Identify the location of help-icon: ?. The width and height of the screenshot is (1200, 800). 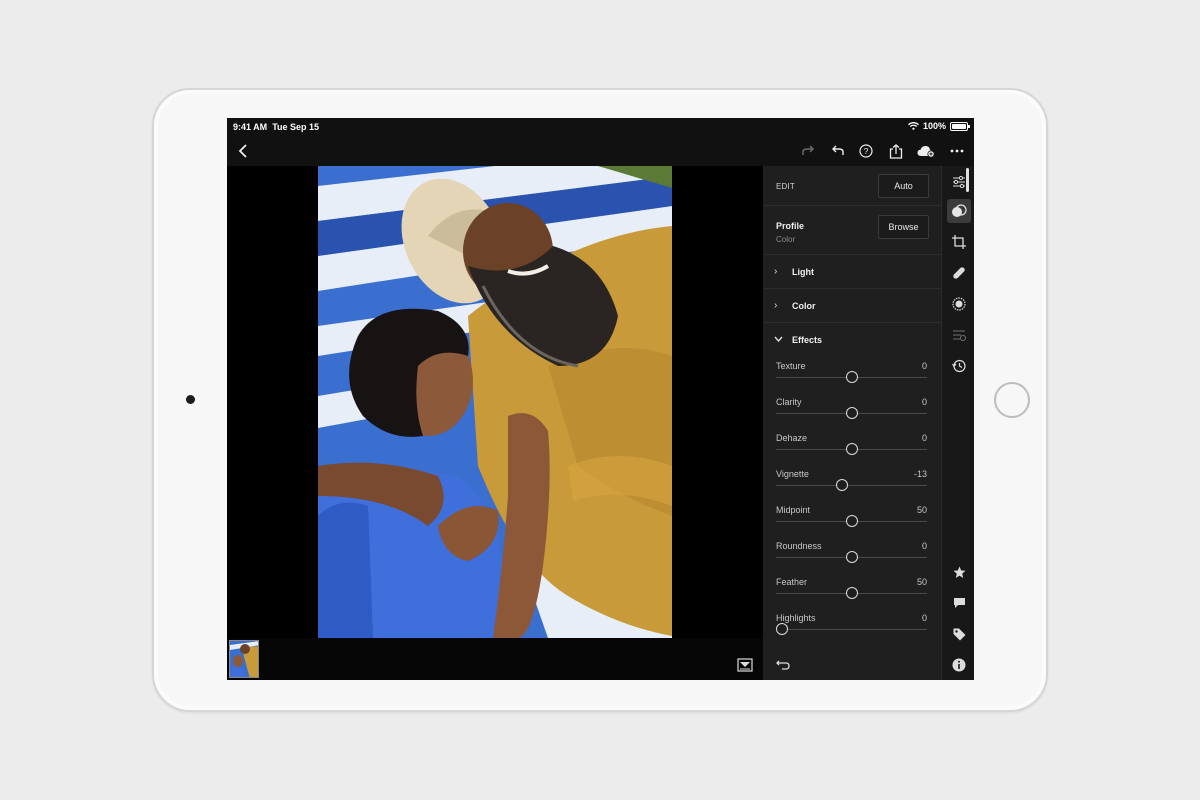
(866, 151).